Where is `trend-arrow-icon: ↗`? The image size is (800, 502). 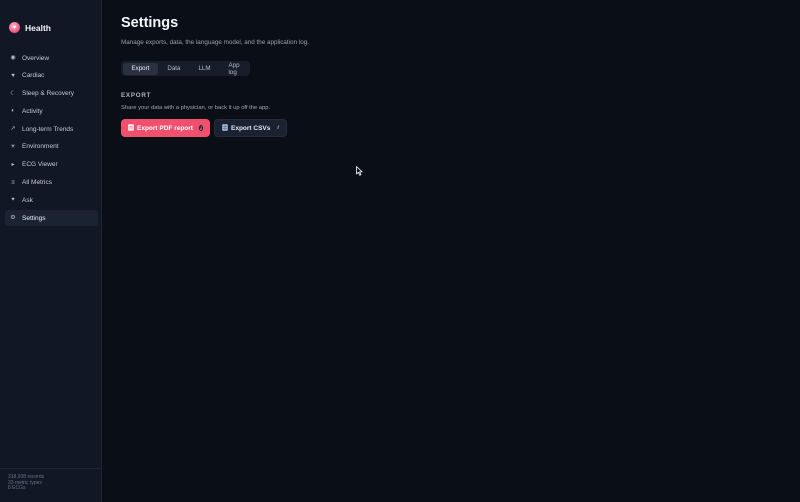
trend-arrow-icon: ↗ is located at coordinates (13, 129).